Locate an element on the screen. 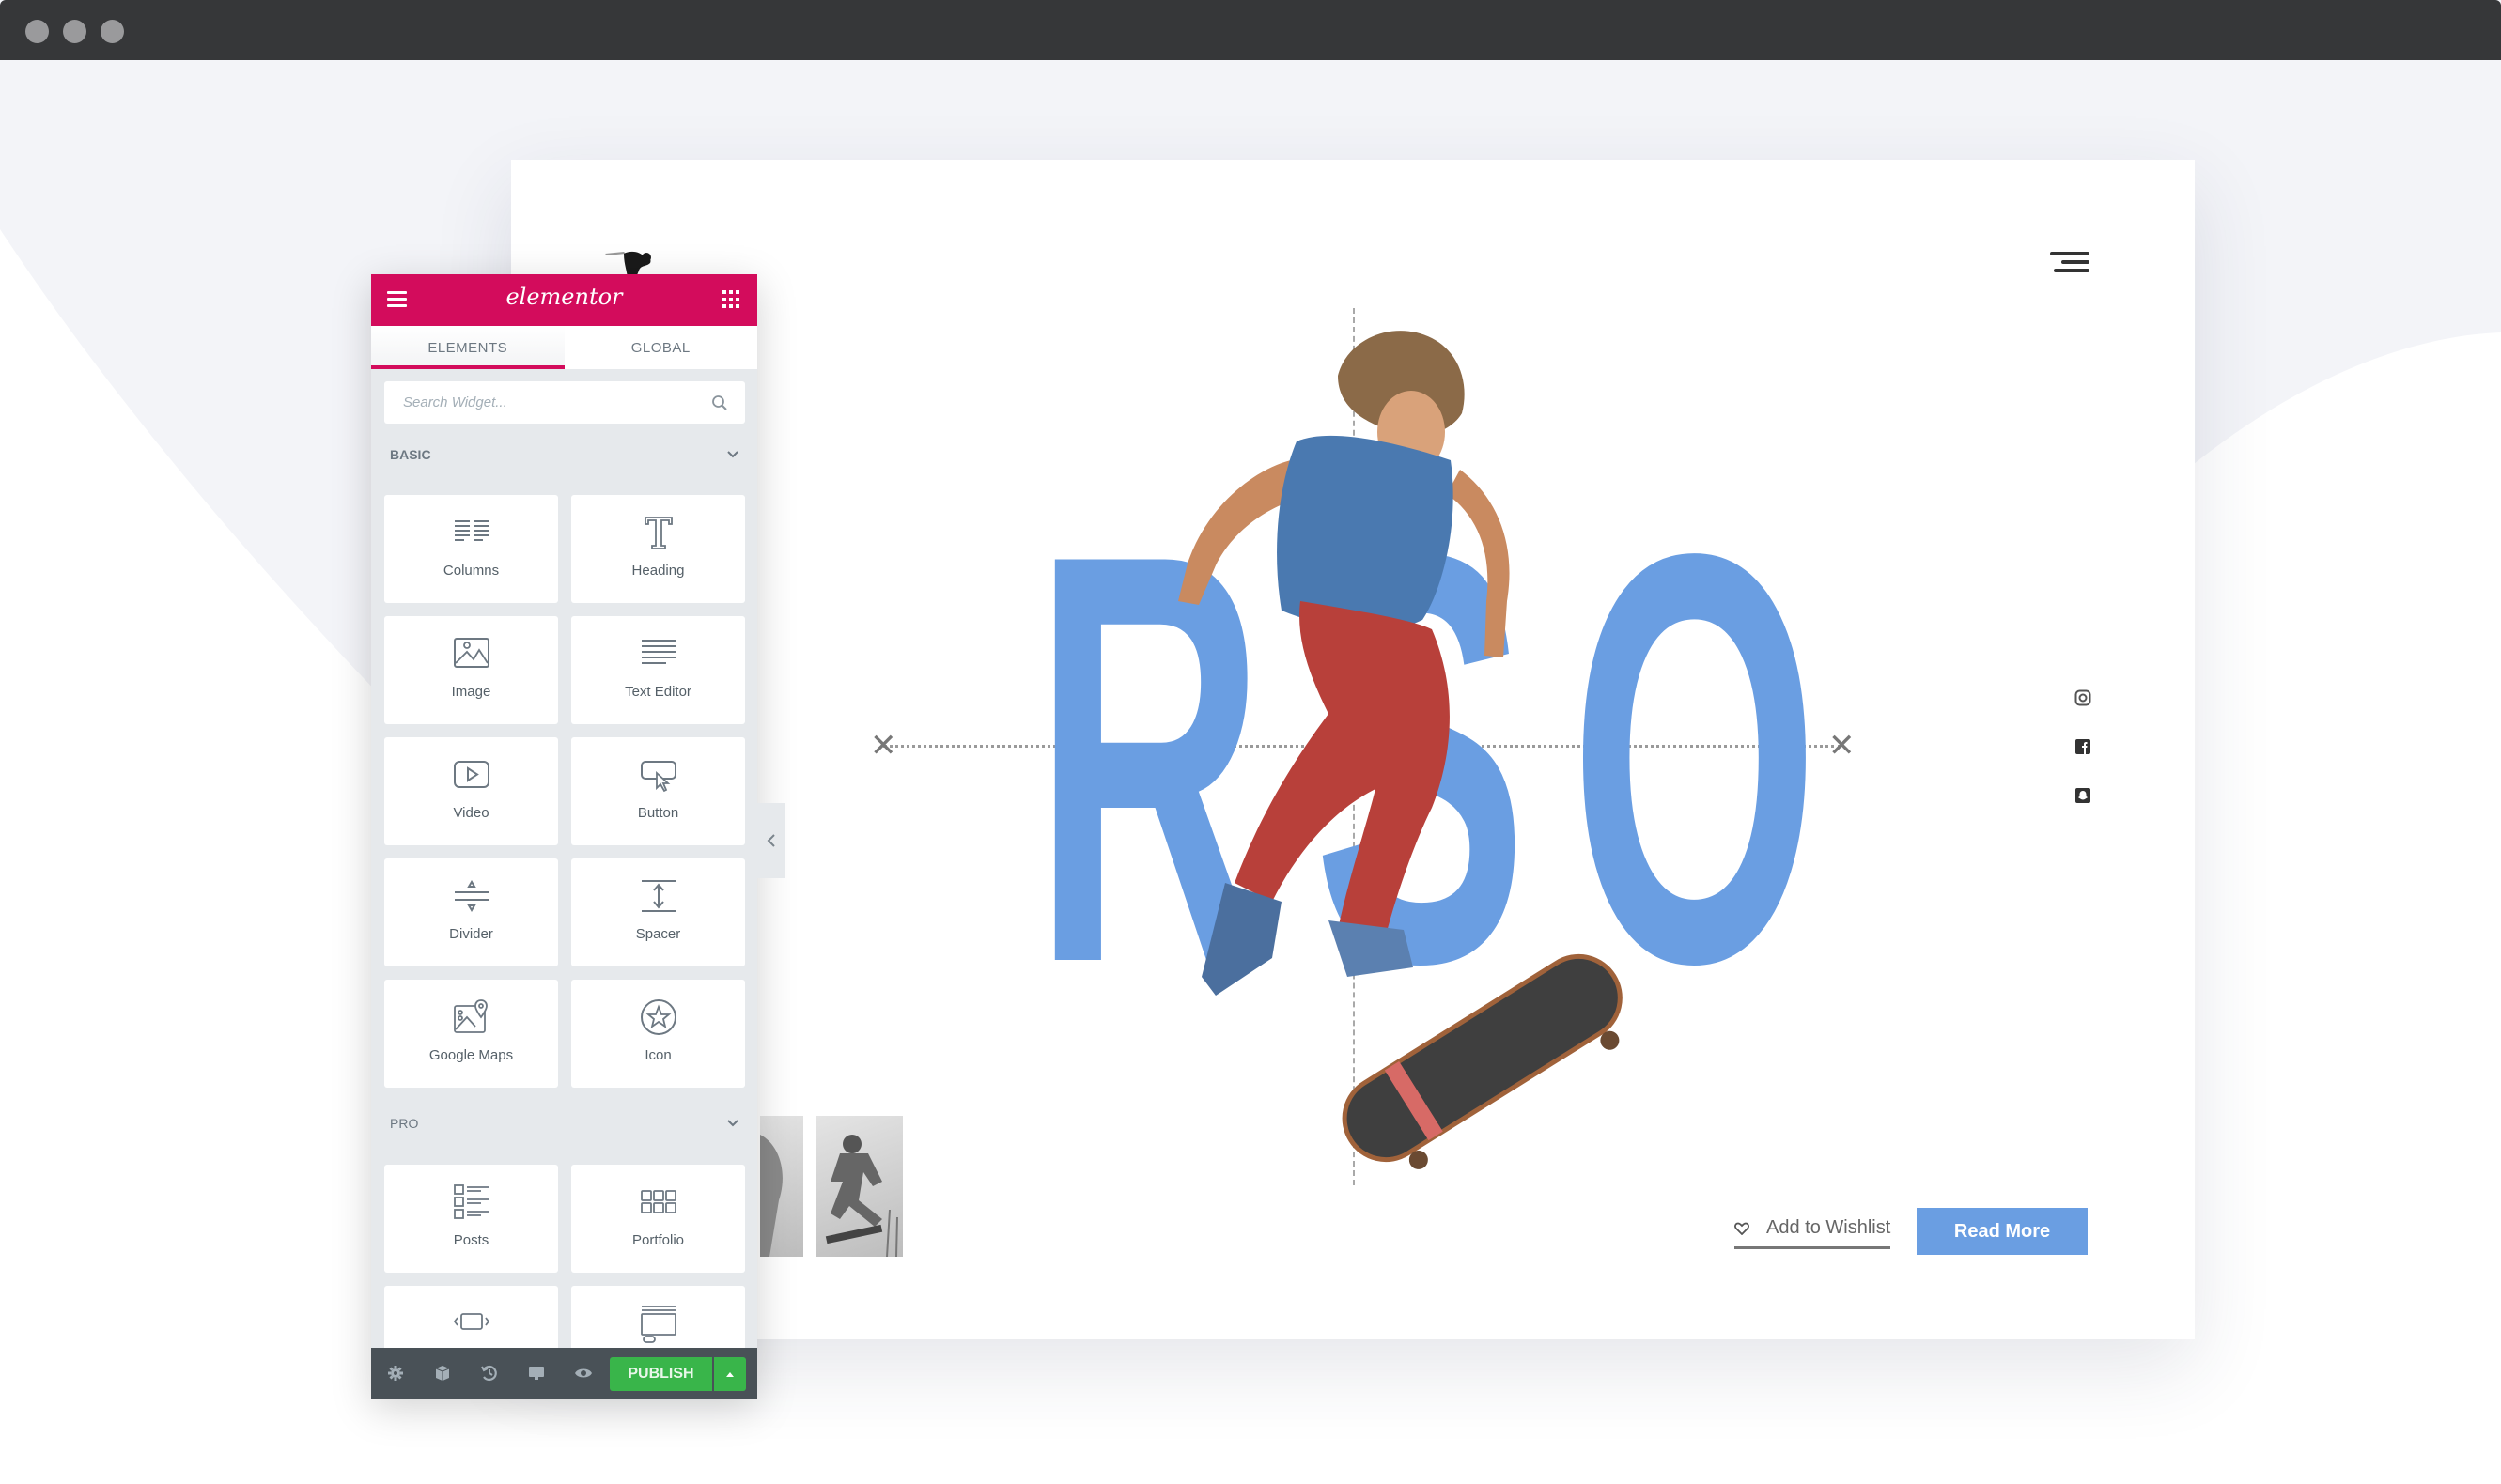  add-to-wishlist-link: Add to Wishlist is located at coordinates (1812, 1230).